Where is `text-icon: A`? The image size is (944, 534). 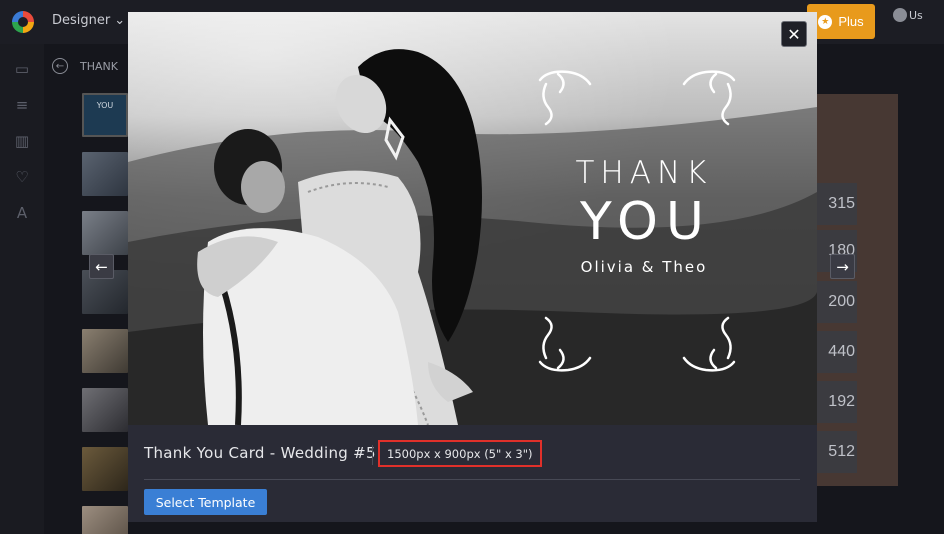 text-icon: A is located at coordinates (22, 213).